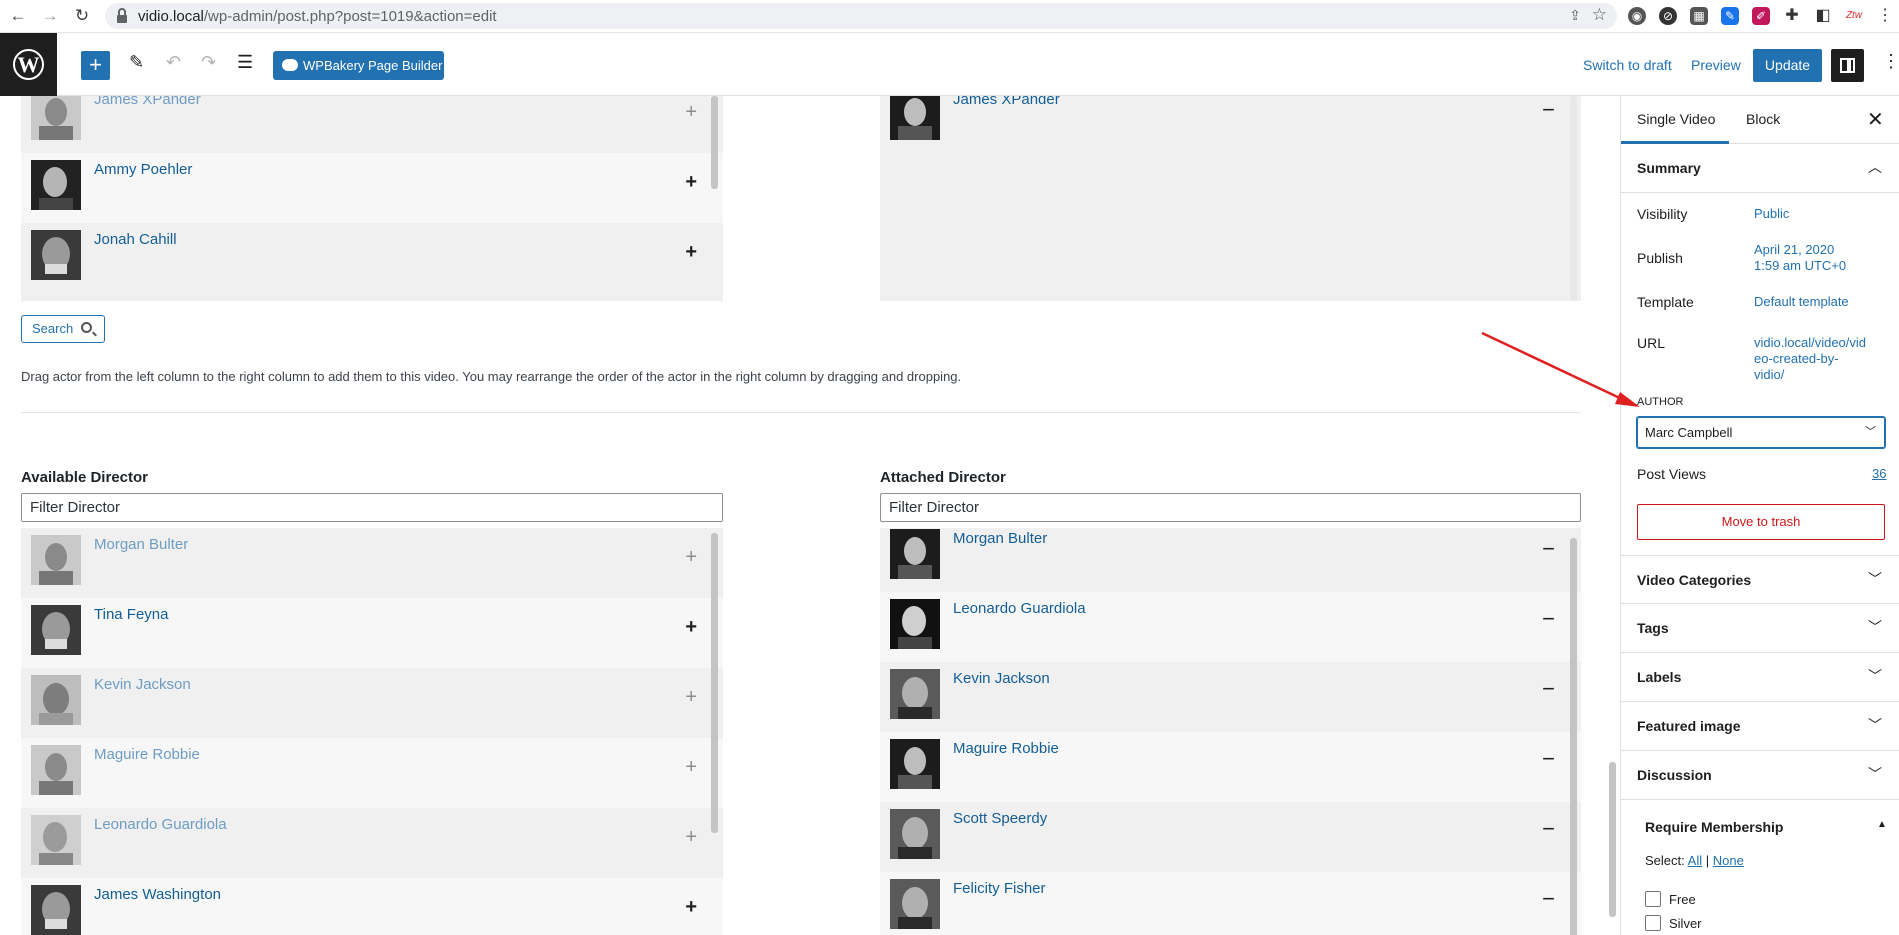 Image resolution: width=1899 pixels, height=935 pixels. I want to click on extension-block-icon: ⊘, so click(1668, 16).